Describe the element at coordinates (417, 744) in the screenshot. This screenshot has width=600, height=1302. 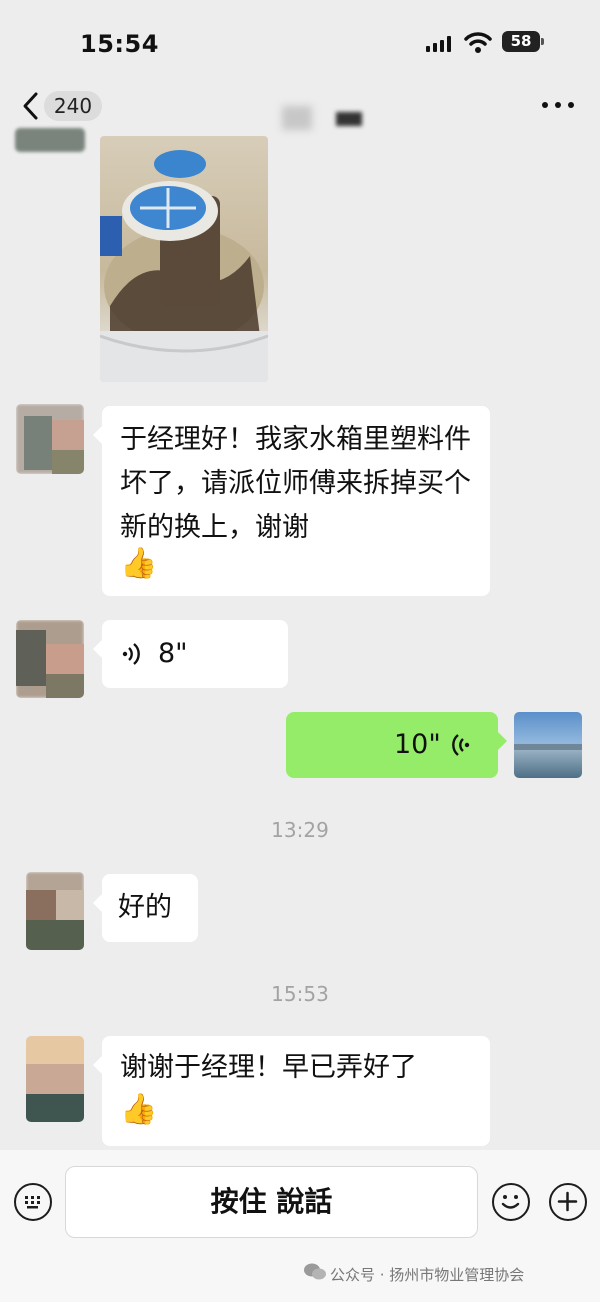
I see `voice-duration: 10"` at that location.